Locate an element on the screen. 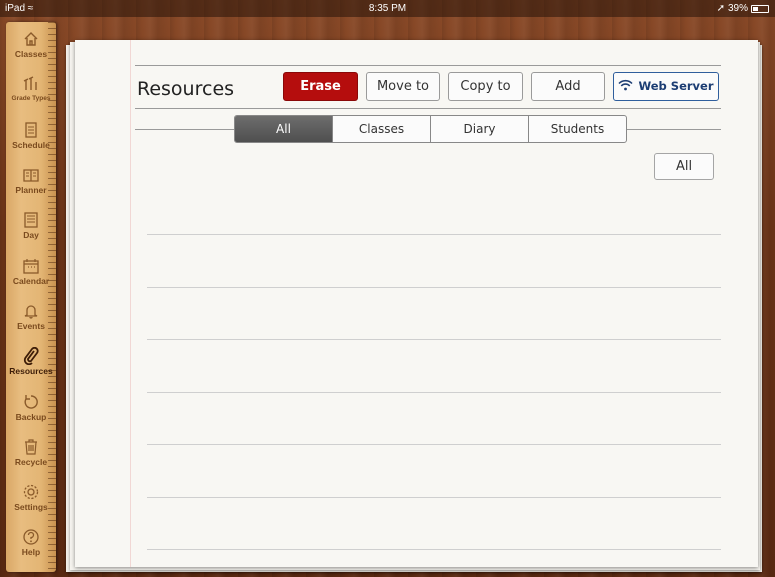  sidebar-item-day: Day is located at coordinates (31, 225).